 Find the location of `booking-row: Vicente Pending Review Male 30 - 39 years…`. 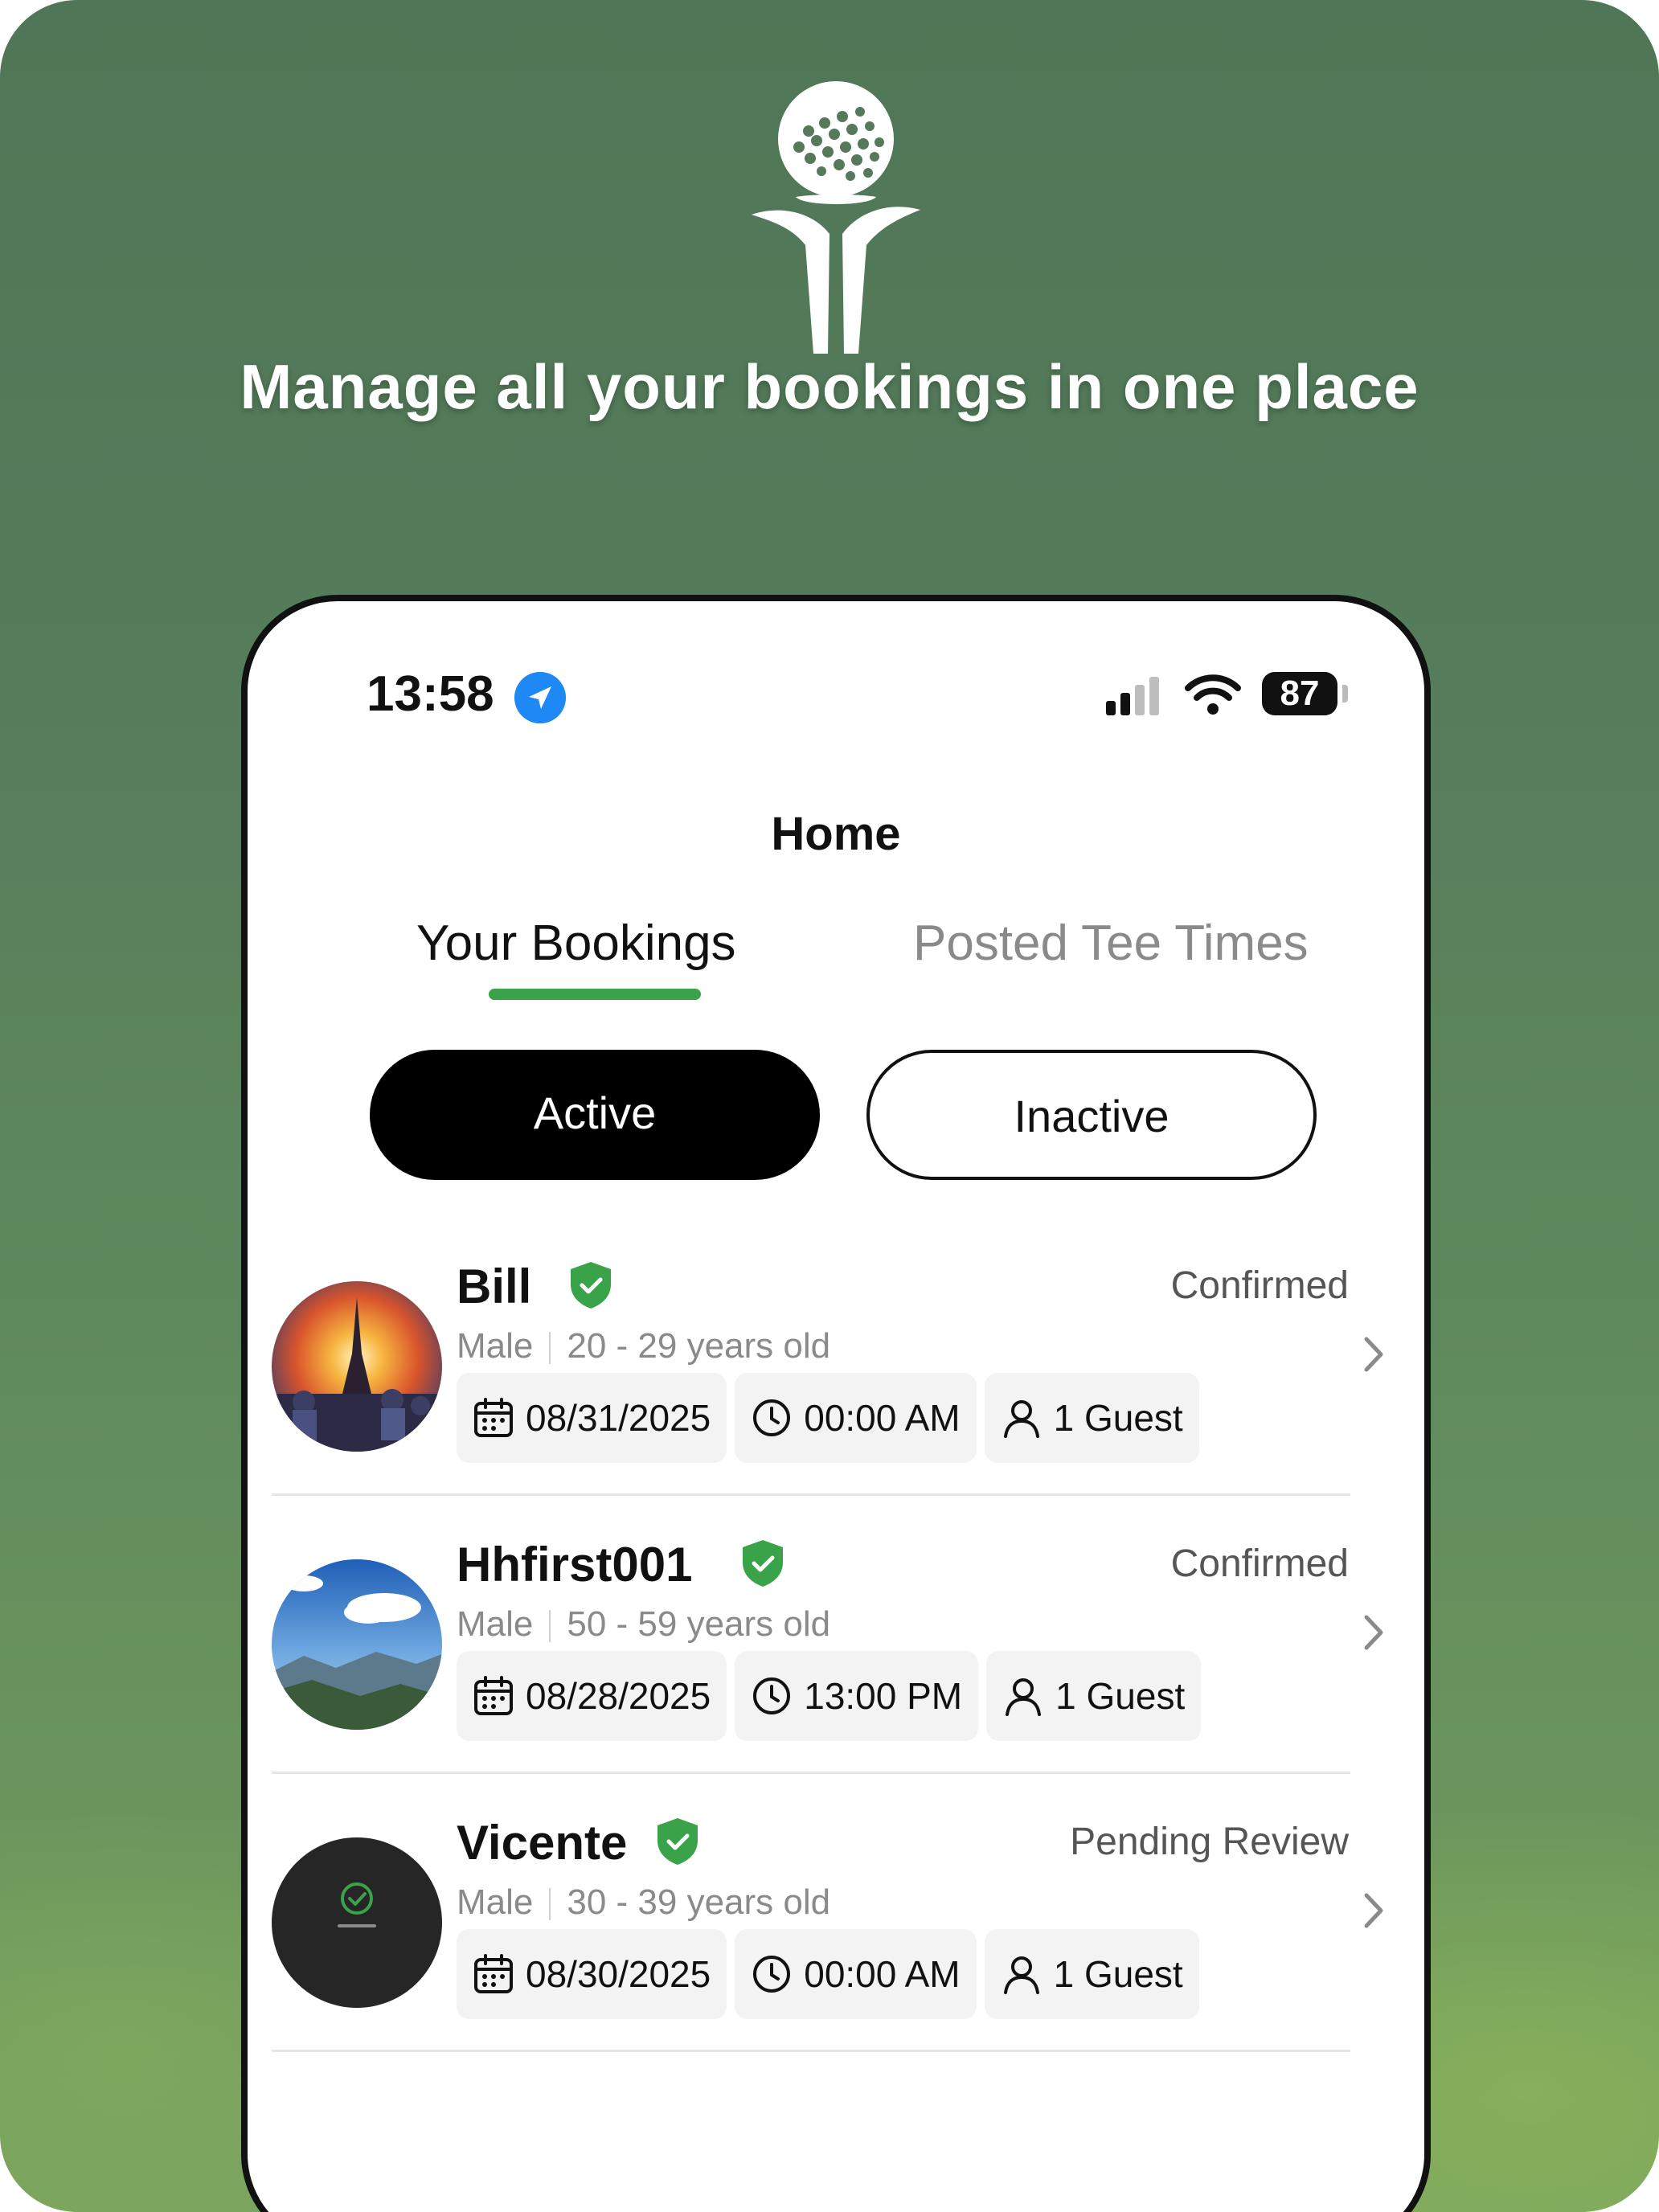

booking-row: Vicente Pending Review Male 30 - 39 years… is located at coordinates (827, 1939).